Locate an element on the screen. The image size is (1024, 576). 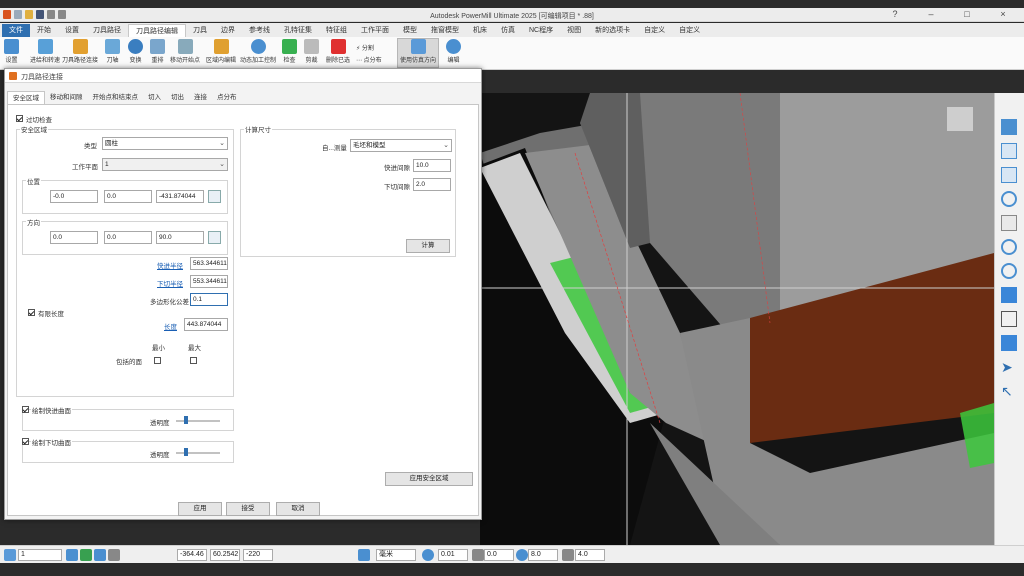
rapid-gap-input: 10.0 is located at coordinates (432, 165).